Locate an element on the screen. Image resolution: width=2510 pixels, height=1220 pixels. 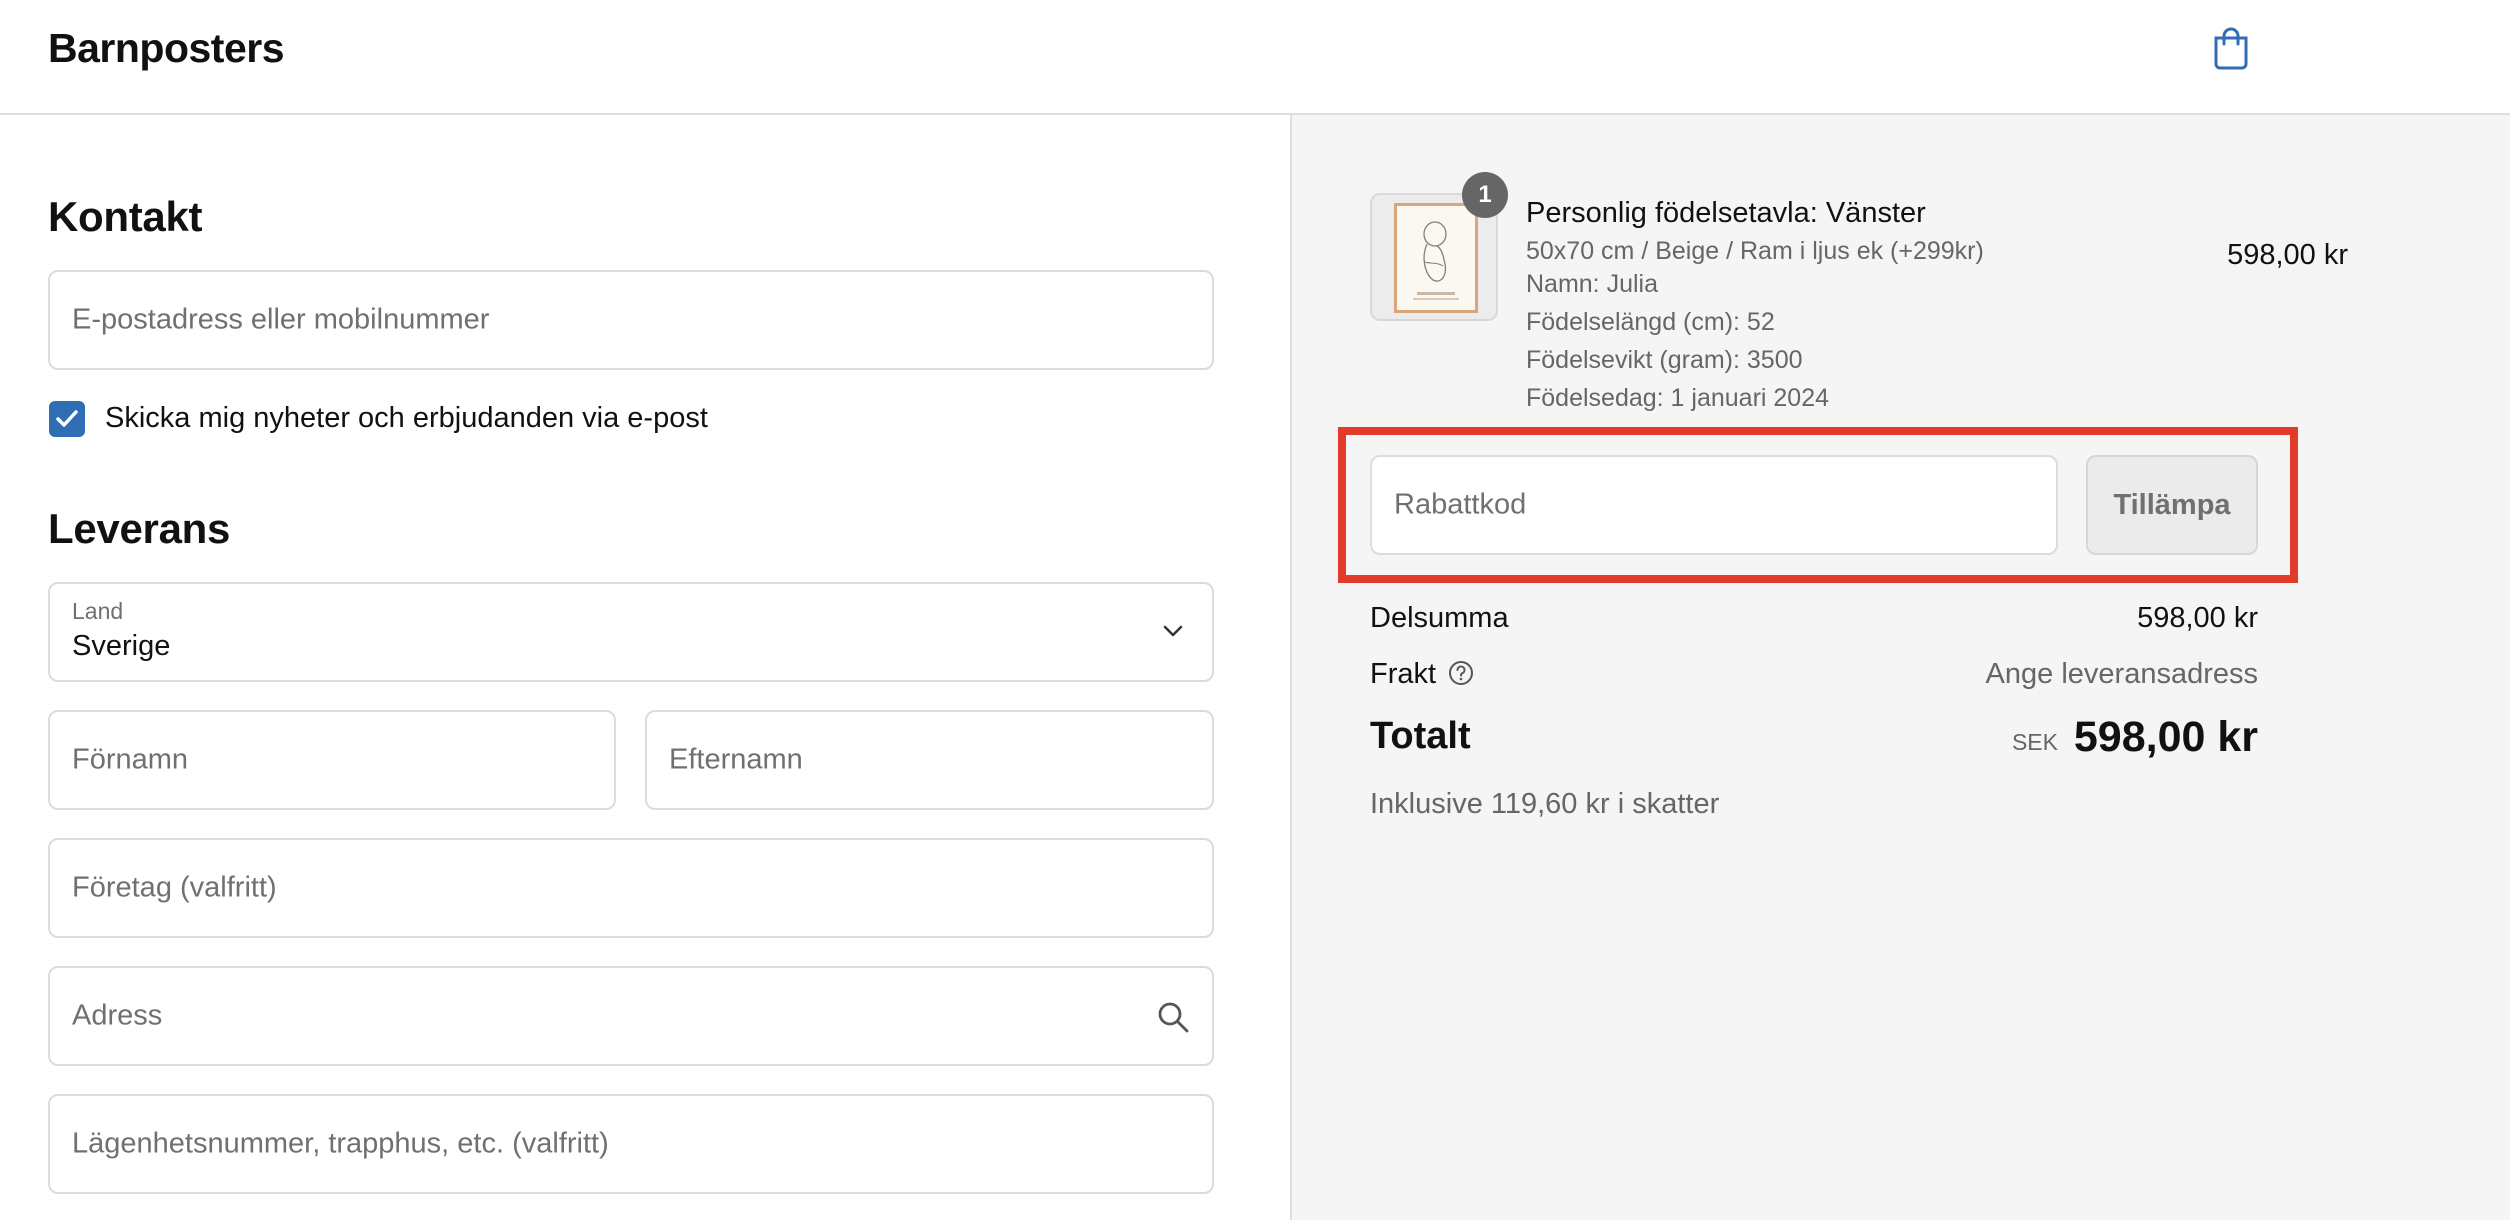
poster-image is located at coordinates (1436, 258).